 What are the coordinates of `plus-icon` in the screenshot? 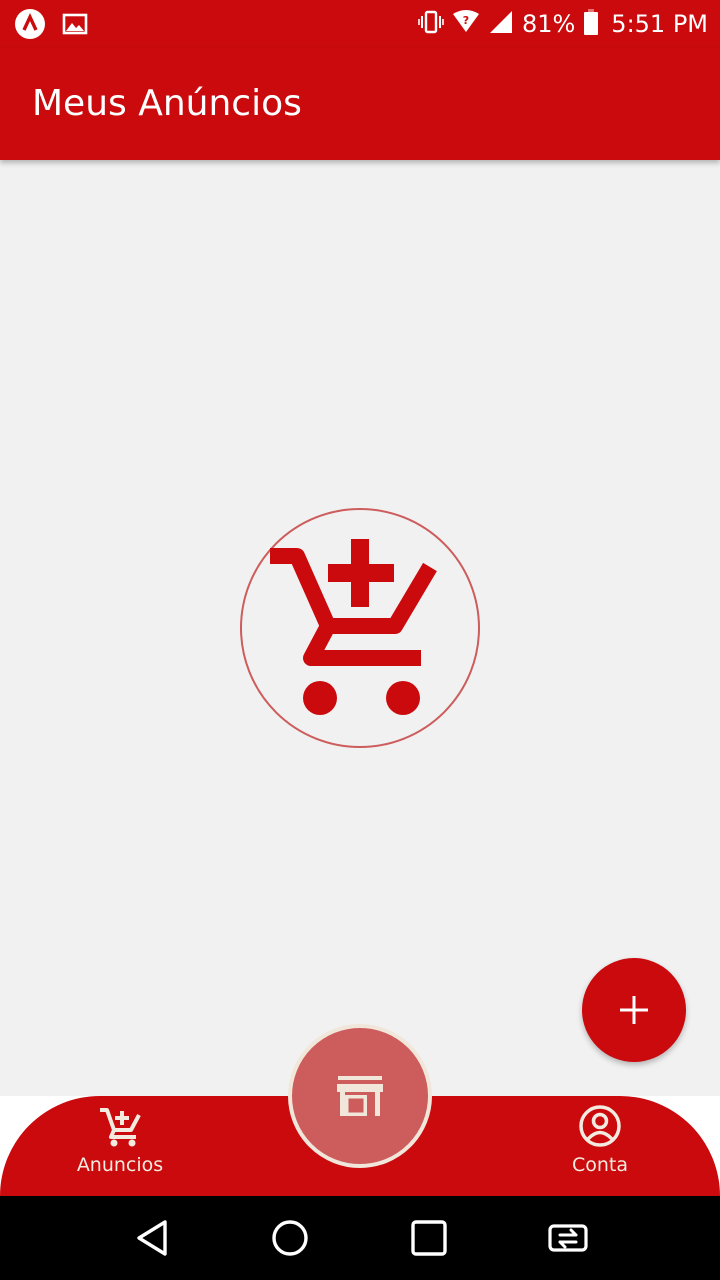 It's located at (634, 1010).